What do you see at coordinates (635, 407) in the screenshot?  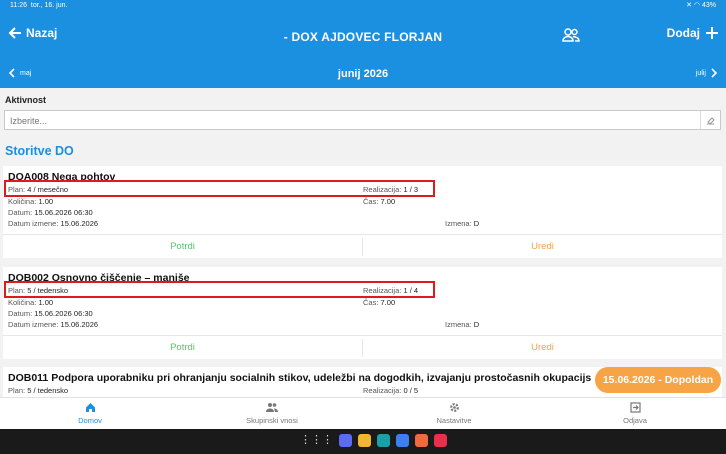 I see `logout-icon` at bounding box center [635, 407].